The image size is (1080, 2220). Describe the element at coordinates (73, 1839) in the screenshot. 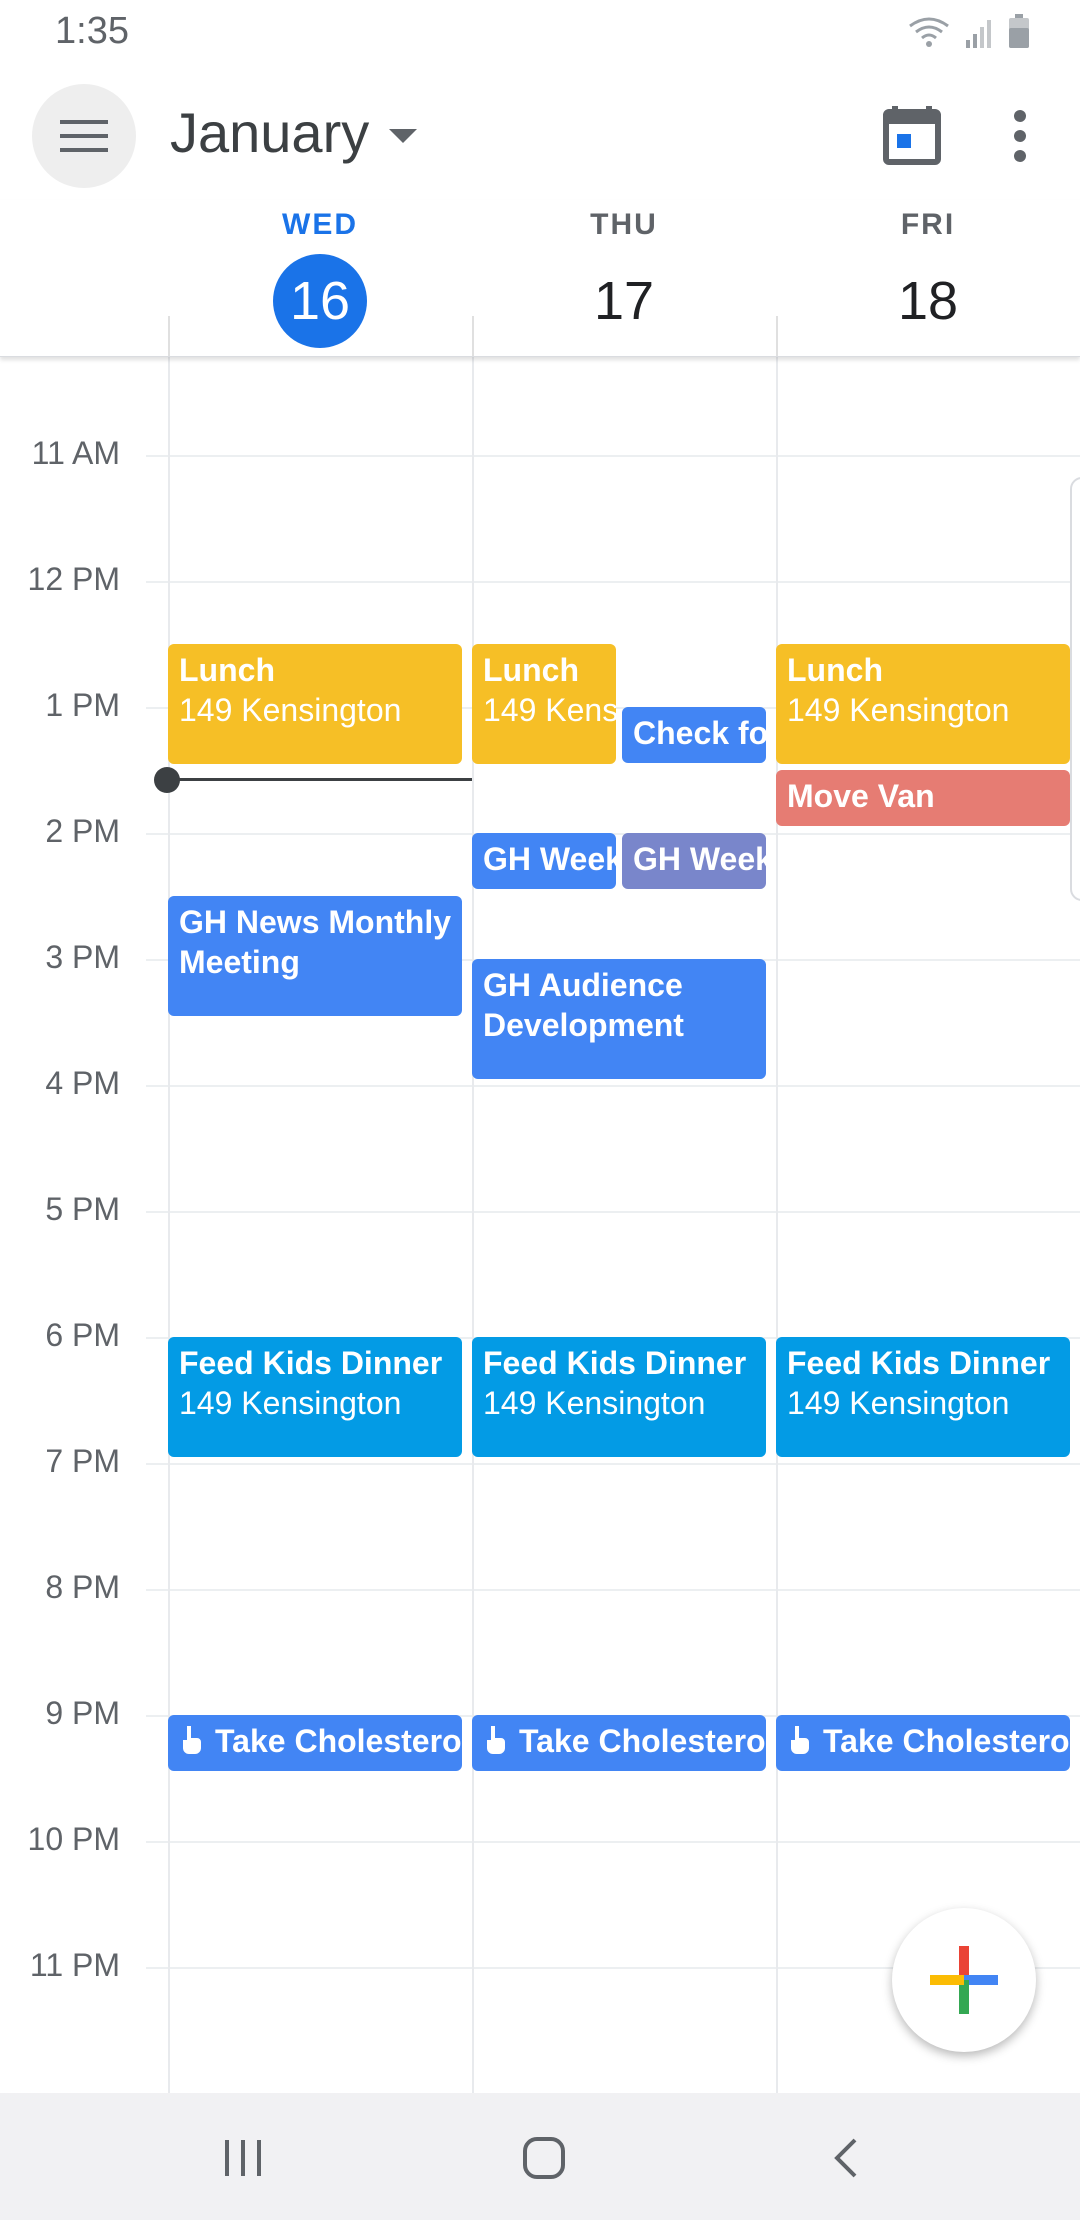

I see `hour-label: 10 PM` at that location.